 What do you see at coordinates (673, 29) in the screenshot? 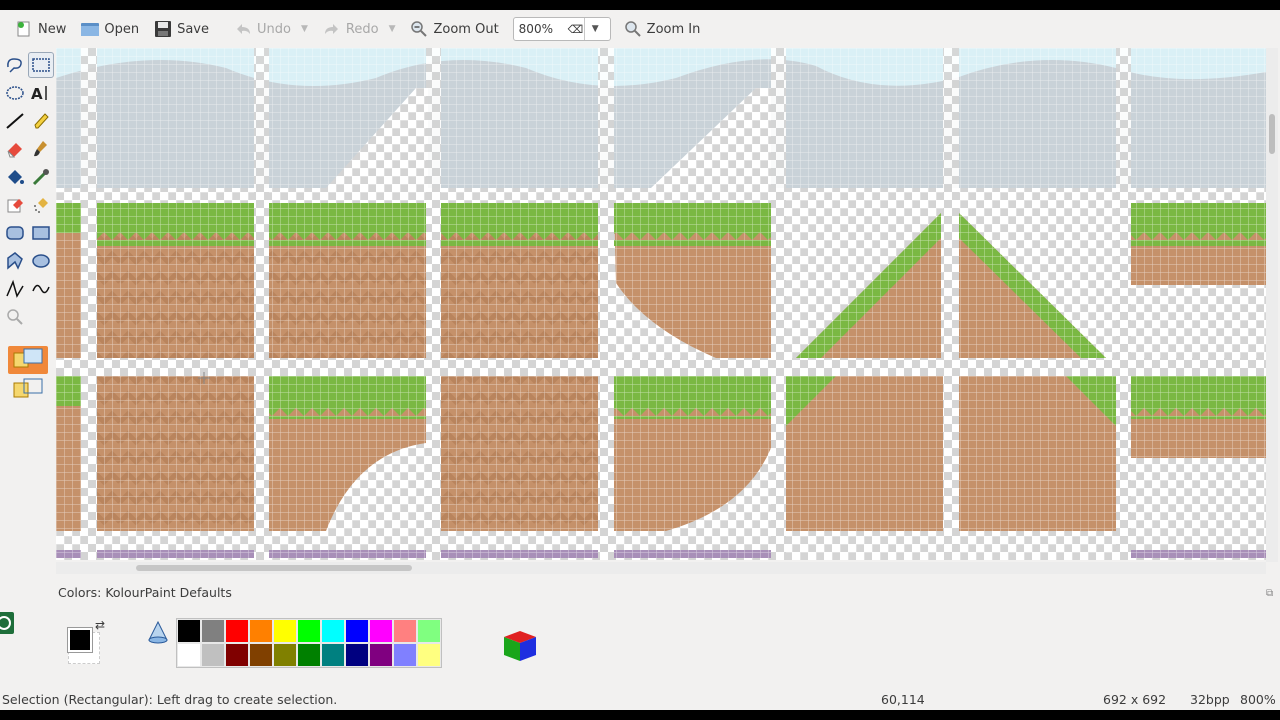
I see `zoom-in-label: Zoom In` at bounding box center [673, 29].